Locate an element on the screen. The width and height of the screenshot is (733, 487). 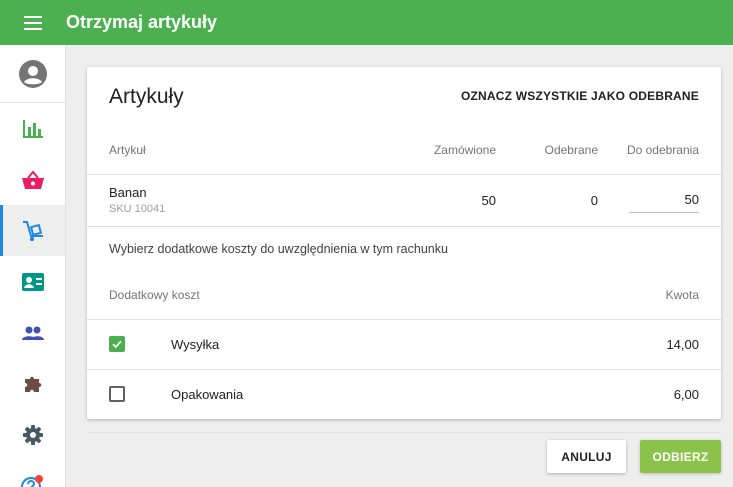
mark-all-received-button: OZNACZ WSZYSTKIE JAKO ODEBRANE is located at coordinates (580, 96).